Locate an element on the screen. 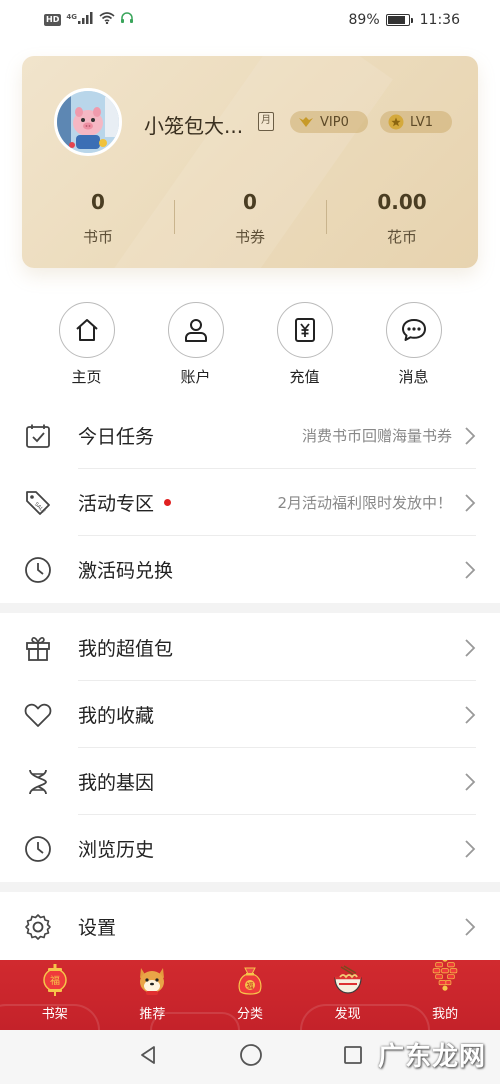  quick-action-label: 账户 is located at coordinates (195, 377).